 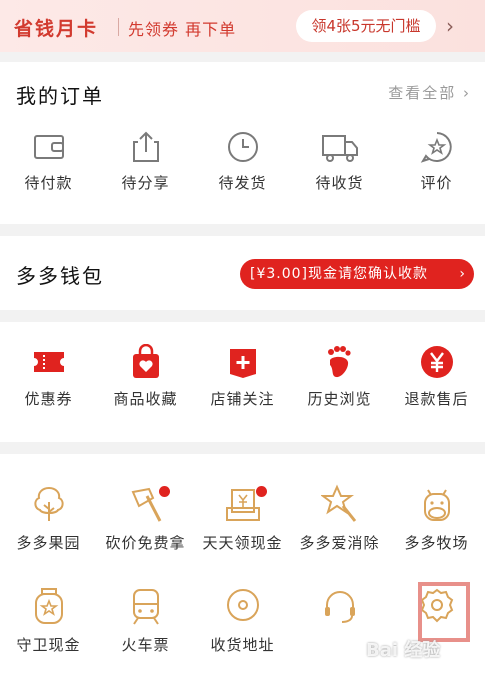 I want to click on tool-match-game: 多多爱消除, so click(x=339, y=518).